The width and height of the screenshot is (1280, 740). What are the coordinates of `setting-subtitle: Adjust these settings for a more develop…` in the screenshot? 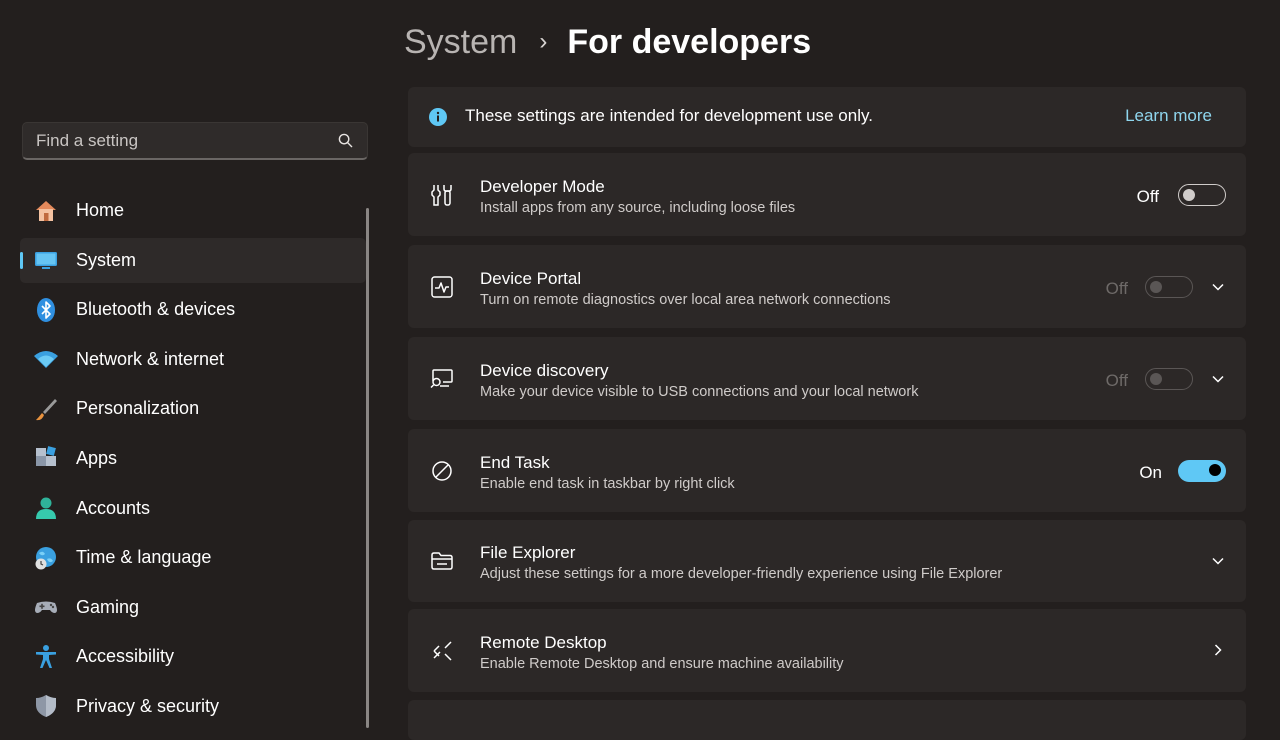 It's located at (741, 574).